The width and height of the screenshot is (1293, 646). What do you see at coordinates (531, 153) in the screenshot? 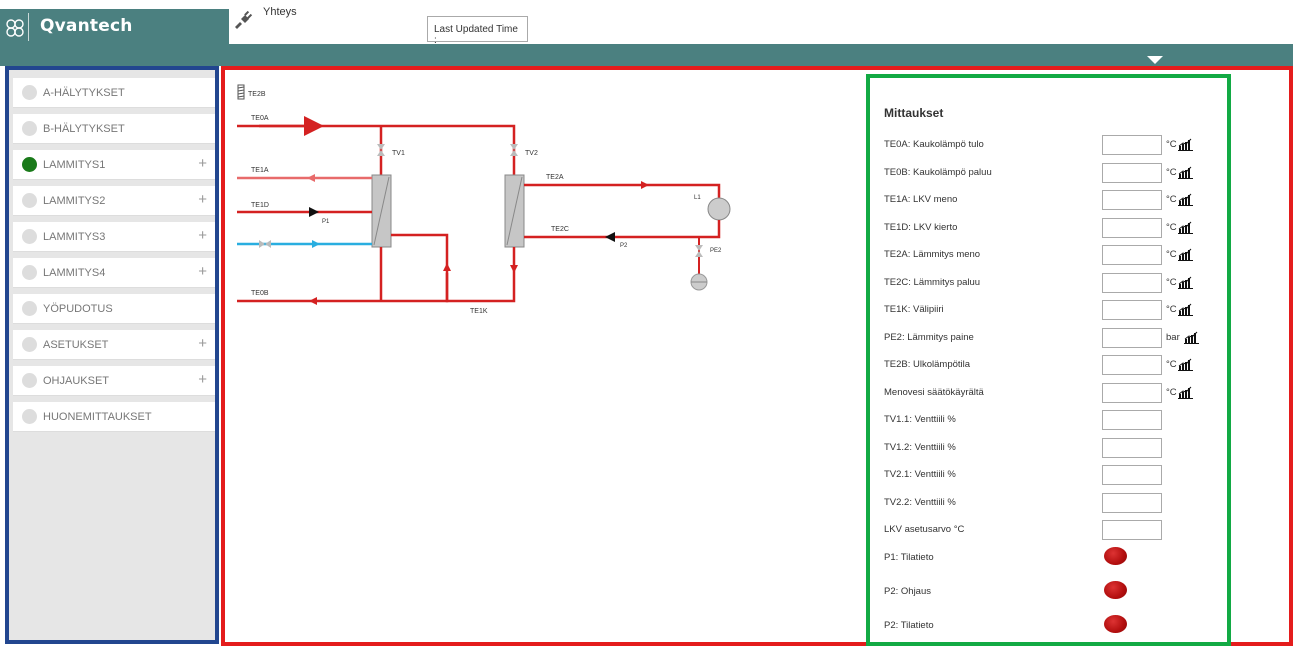
I see `label-tv2: TV2` at bounding box center [531, 153].